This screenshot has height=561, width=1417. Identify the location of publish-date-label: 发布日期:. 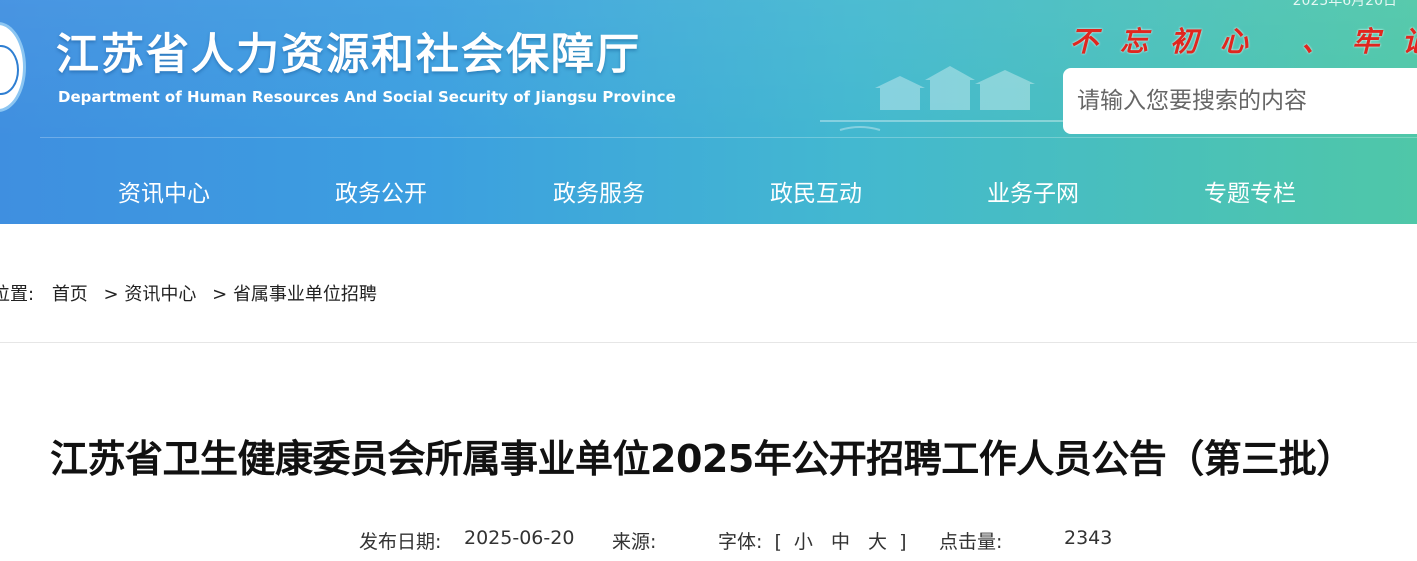
(400, 542).